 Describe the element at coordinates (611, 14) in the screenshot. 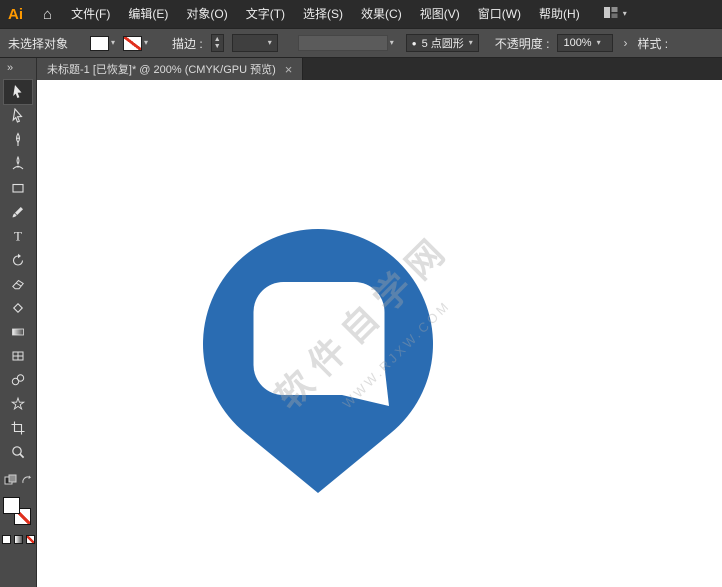

I see `workspace-grid-icon` at that location.